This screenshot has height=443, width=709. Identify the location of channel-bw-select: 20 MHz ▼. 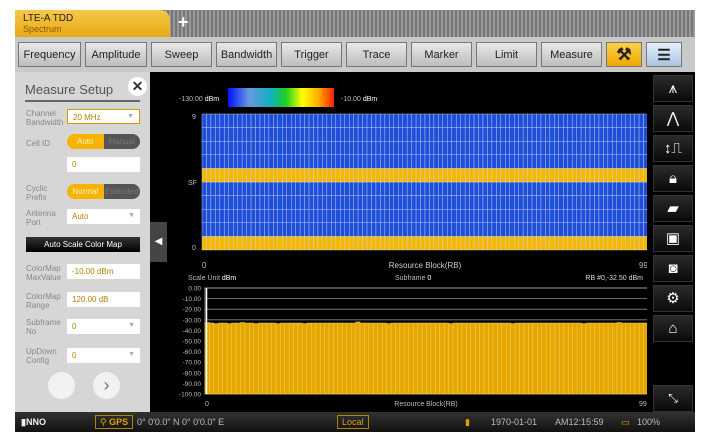
(103, 116).